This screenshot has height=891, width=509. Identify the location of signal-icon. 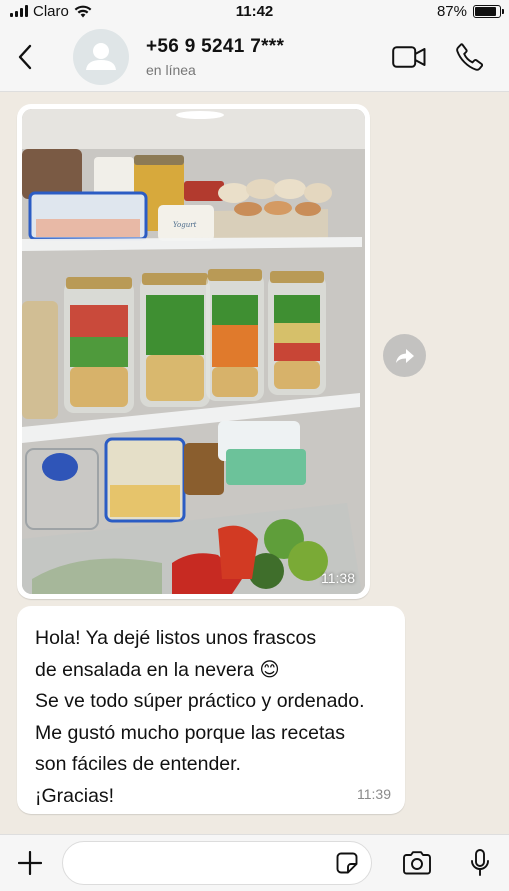
(19, 11).